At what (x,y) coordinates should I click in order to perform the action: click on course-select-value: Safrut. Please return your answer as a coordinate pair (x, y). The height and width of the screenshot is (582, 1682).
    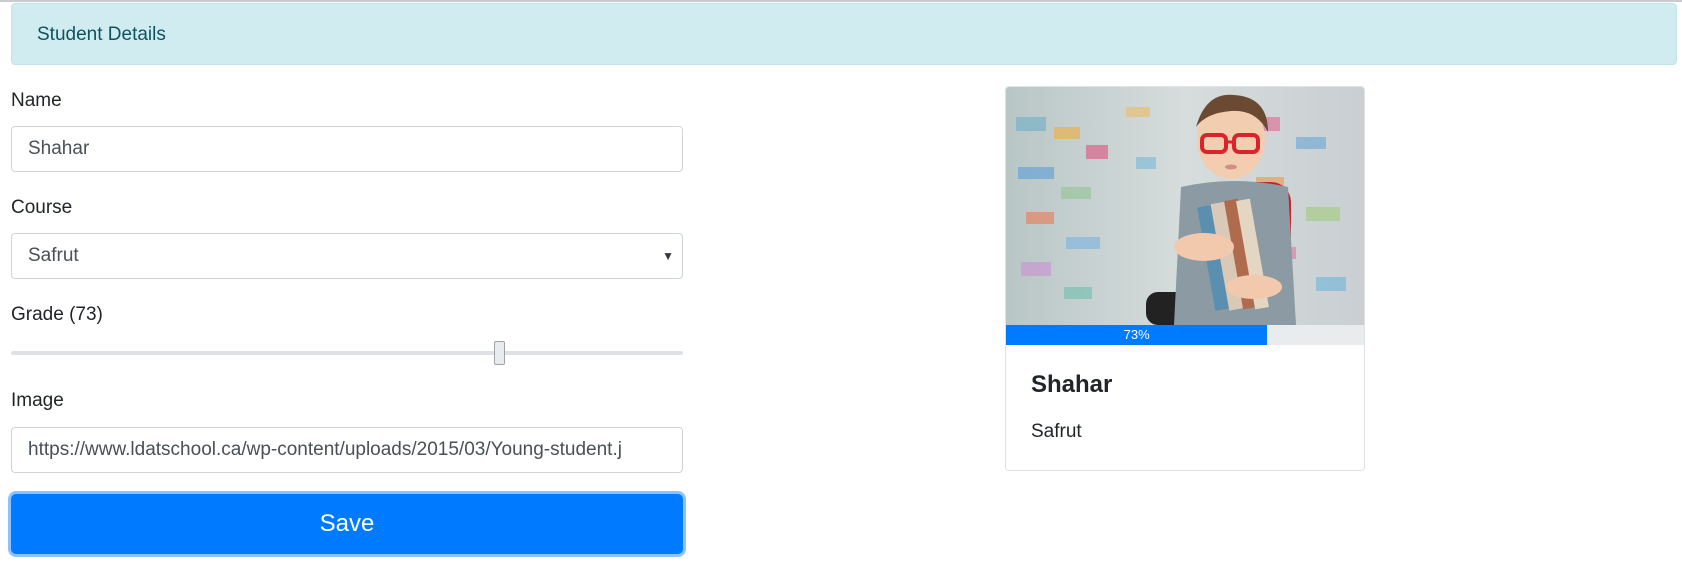
    Looking at the image, I should click on (53, 255).